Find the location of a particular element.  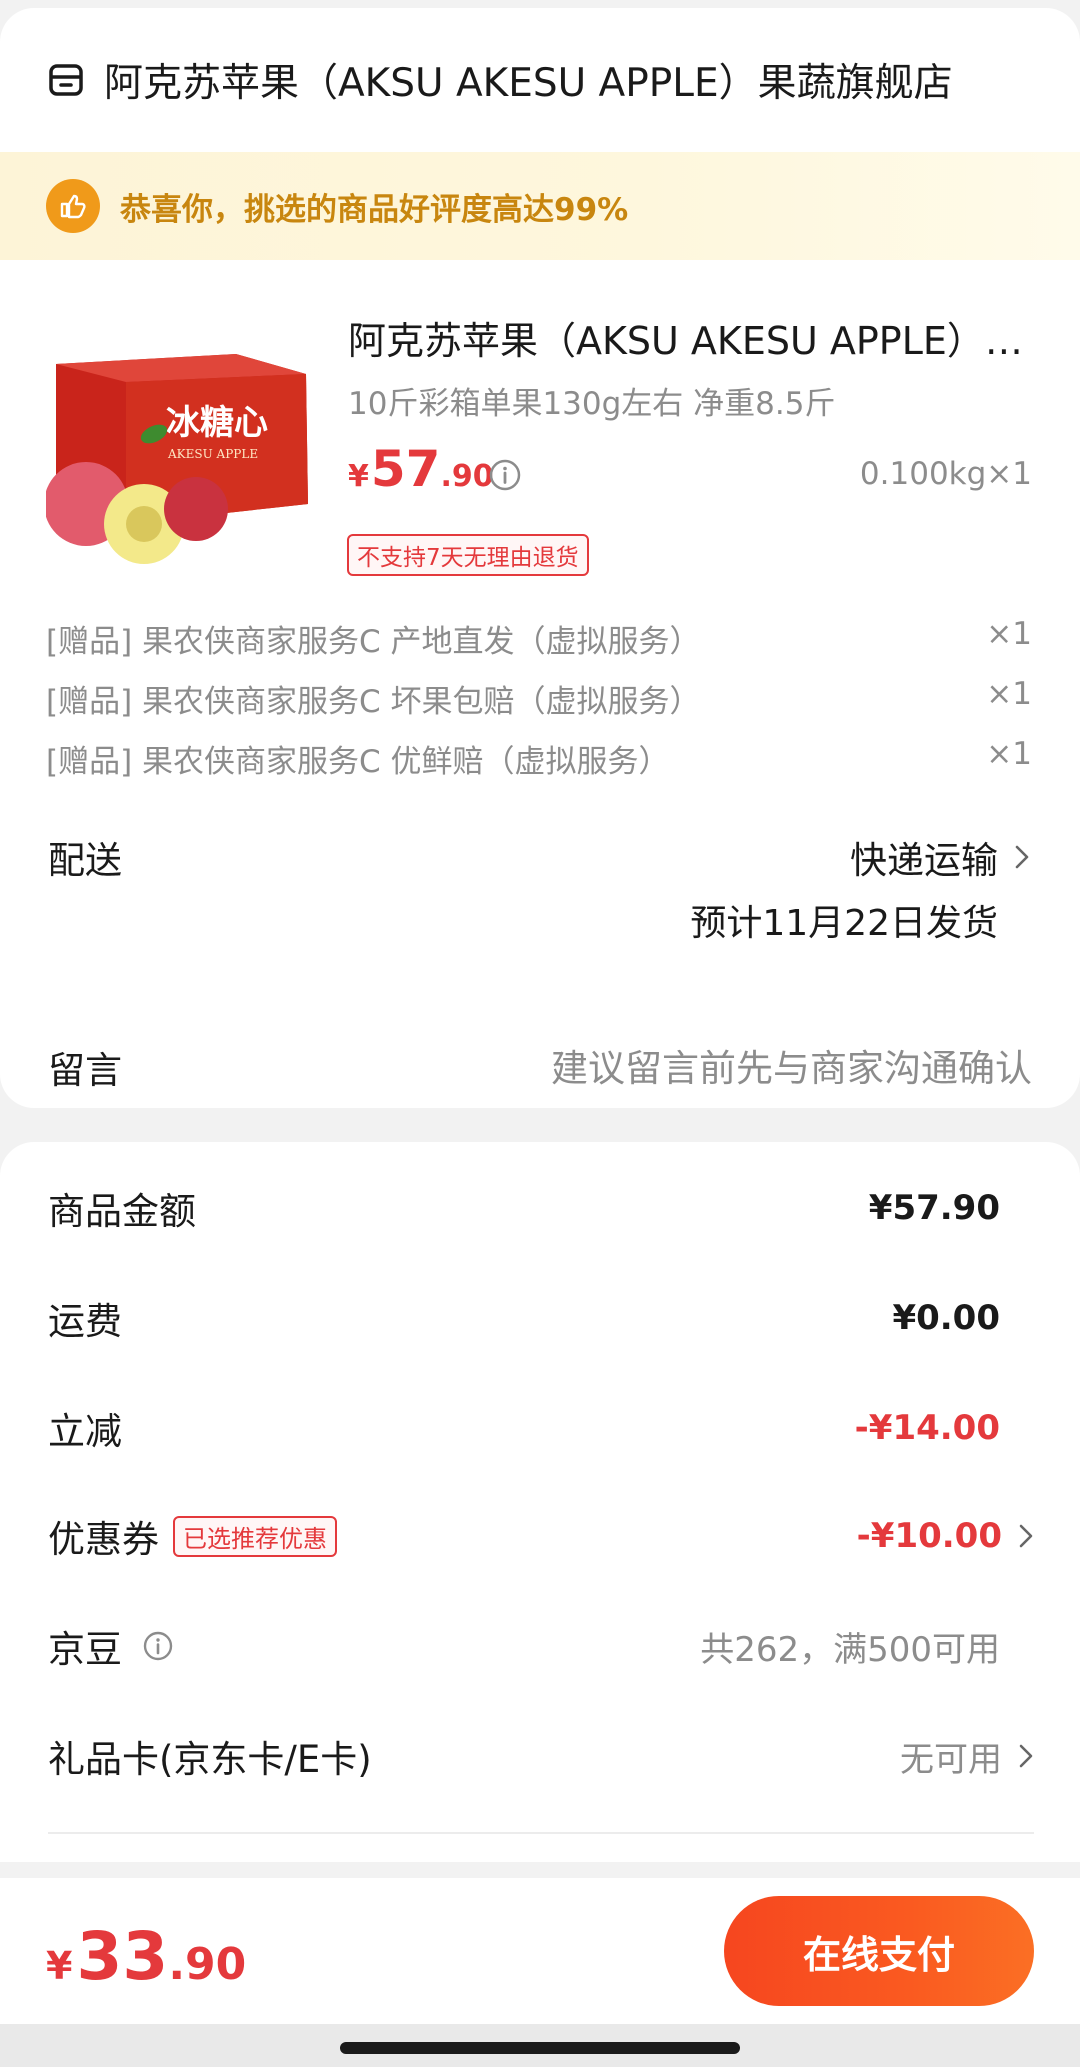

coupon-tag: 已选推荐优惠 is located at coordinates (255, 1536).